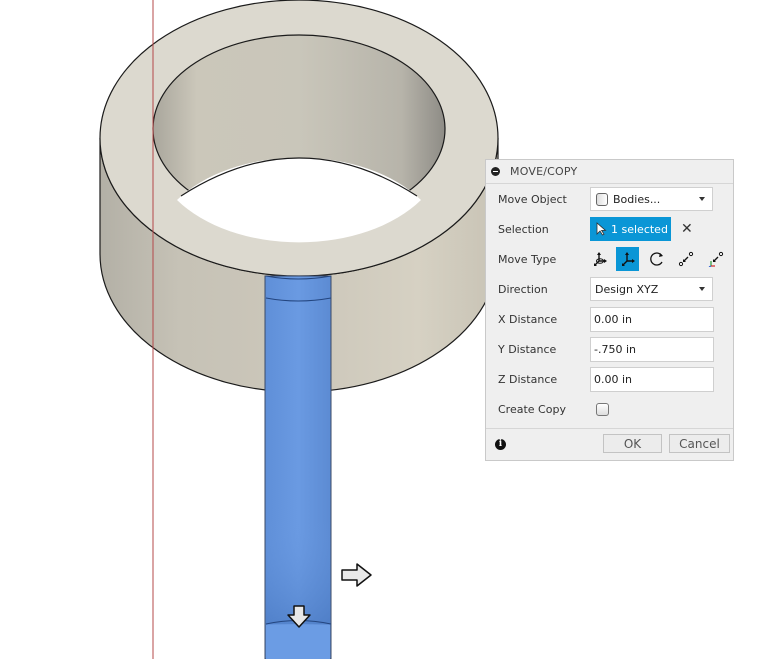 The height and width of the screenshot is (659, 784). What do you see at coordinates (528, 319) in the screenshot?
I see `x-distance-label: X Distance` at bounding box center [528, 319].